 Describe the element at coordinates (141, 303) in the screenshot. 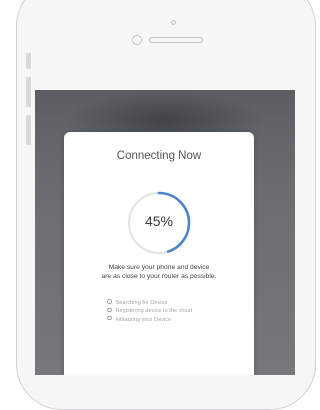

I see `step-label: Searching for Device` at that location.